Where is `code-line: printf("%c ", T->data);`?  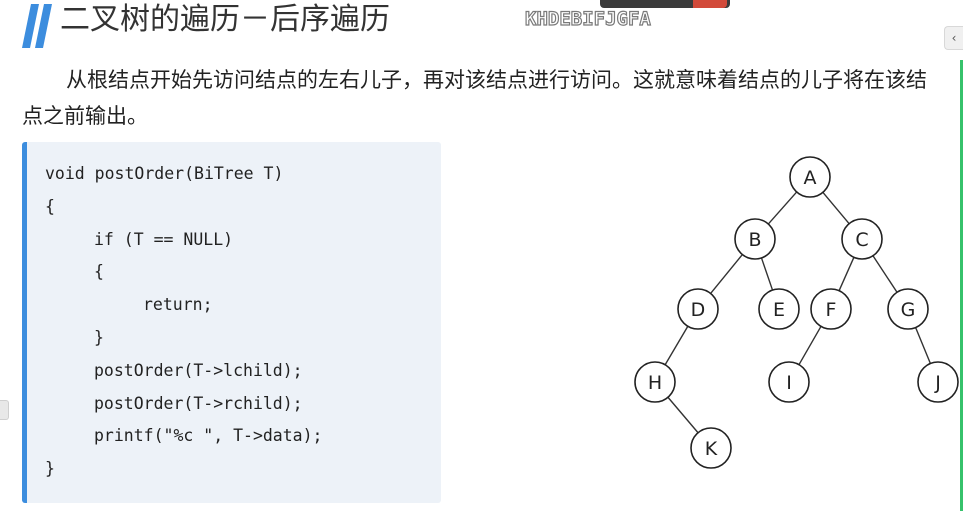
code-line: printf("%c ", T->data); is located at coordinates (208, 436).